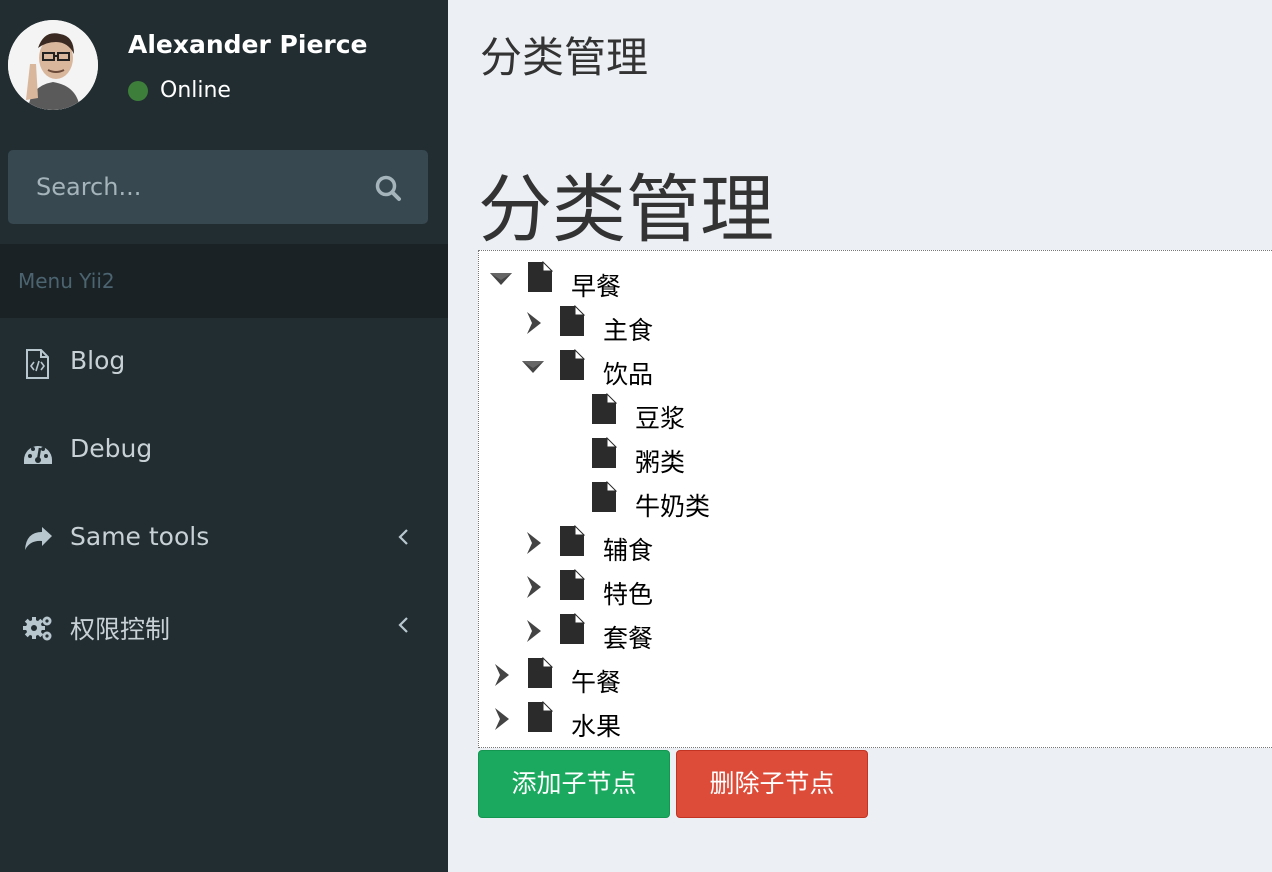 This screenshot has width=1272, height=872. Describe the element at coordinates (224, 362) in the screenshot. I see `sidebar-item-blog: Blog` at that location.